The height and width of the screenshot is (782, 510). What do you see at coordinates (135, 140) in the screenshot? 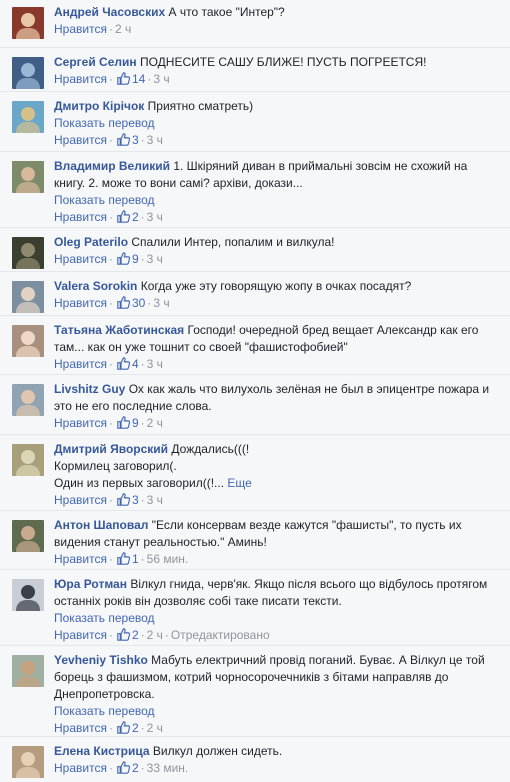
I see `like-count-number: 3` at bounding box center [135, 140].